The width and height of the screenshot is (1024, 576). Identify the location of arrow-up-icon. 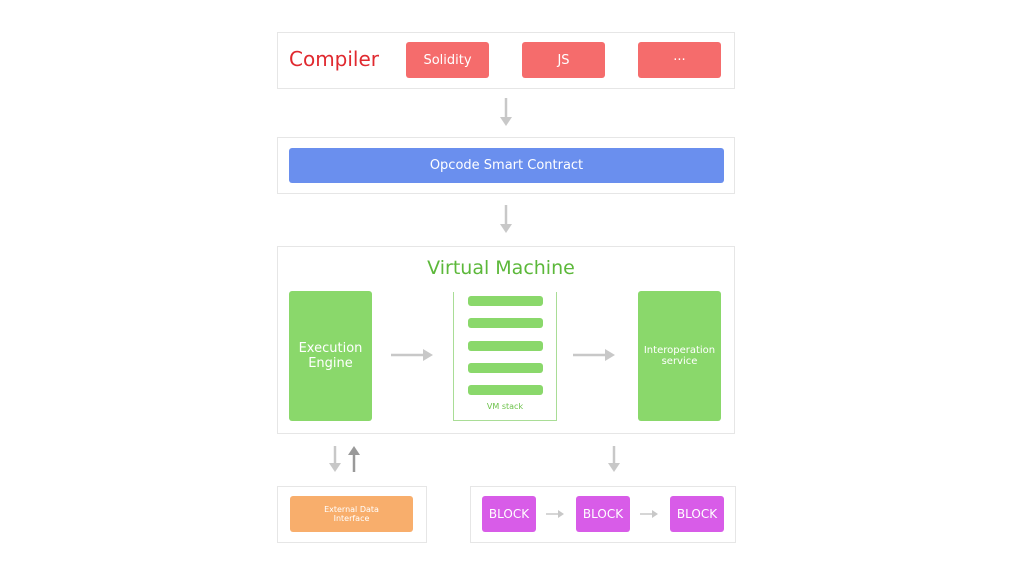
(354, 459).